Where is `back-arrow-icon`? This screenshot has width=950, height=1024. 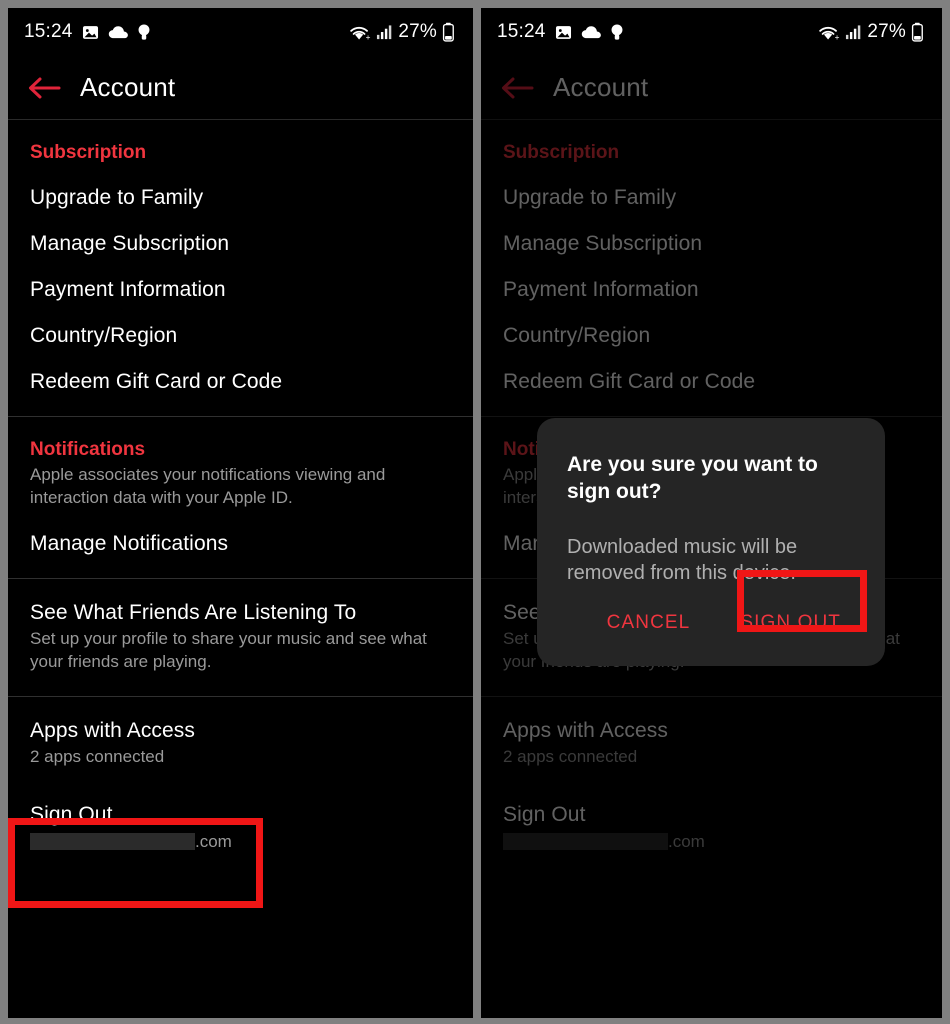
back-arrow-icon is located at coordinates (45, 87).